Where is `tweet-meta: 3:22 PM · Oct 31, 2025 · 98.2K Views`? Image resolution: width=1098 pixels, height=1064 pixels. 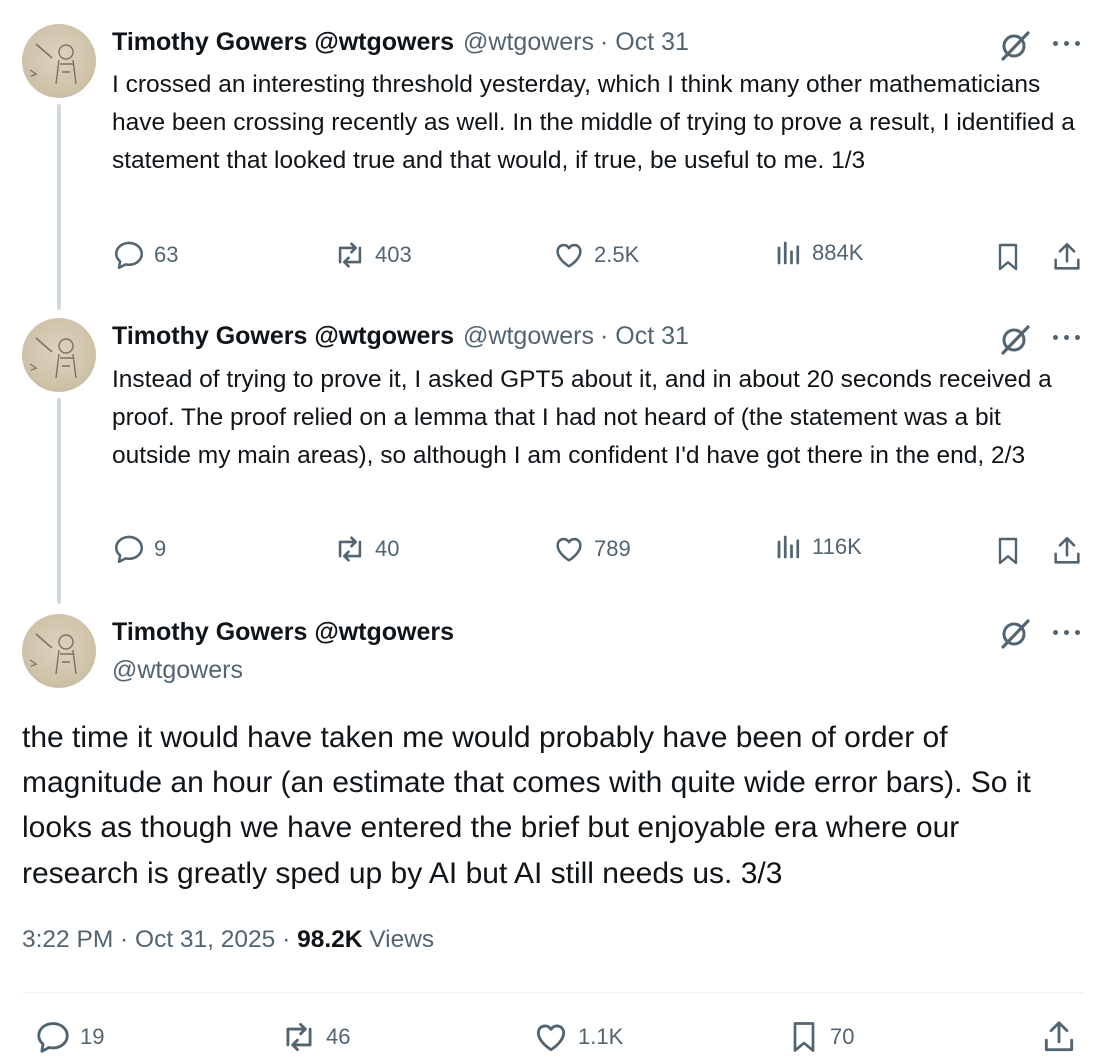 tweet-meta: 3:22 PM · Oct 31, 2025 · 98.2K Views is located at coordinates (228, 940).